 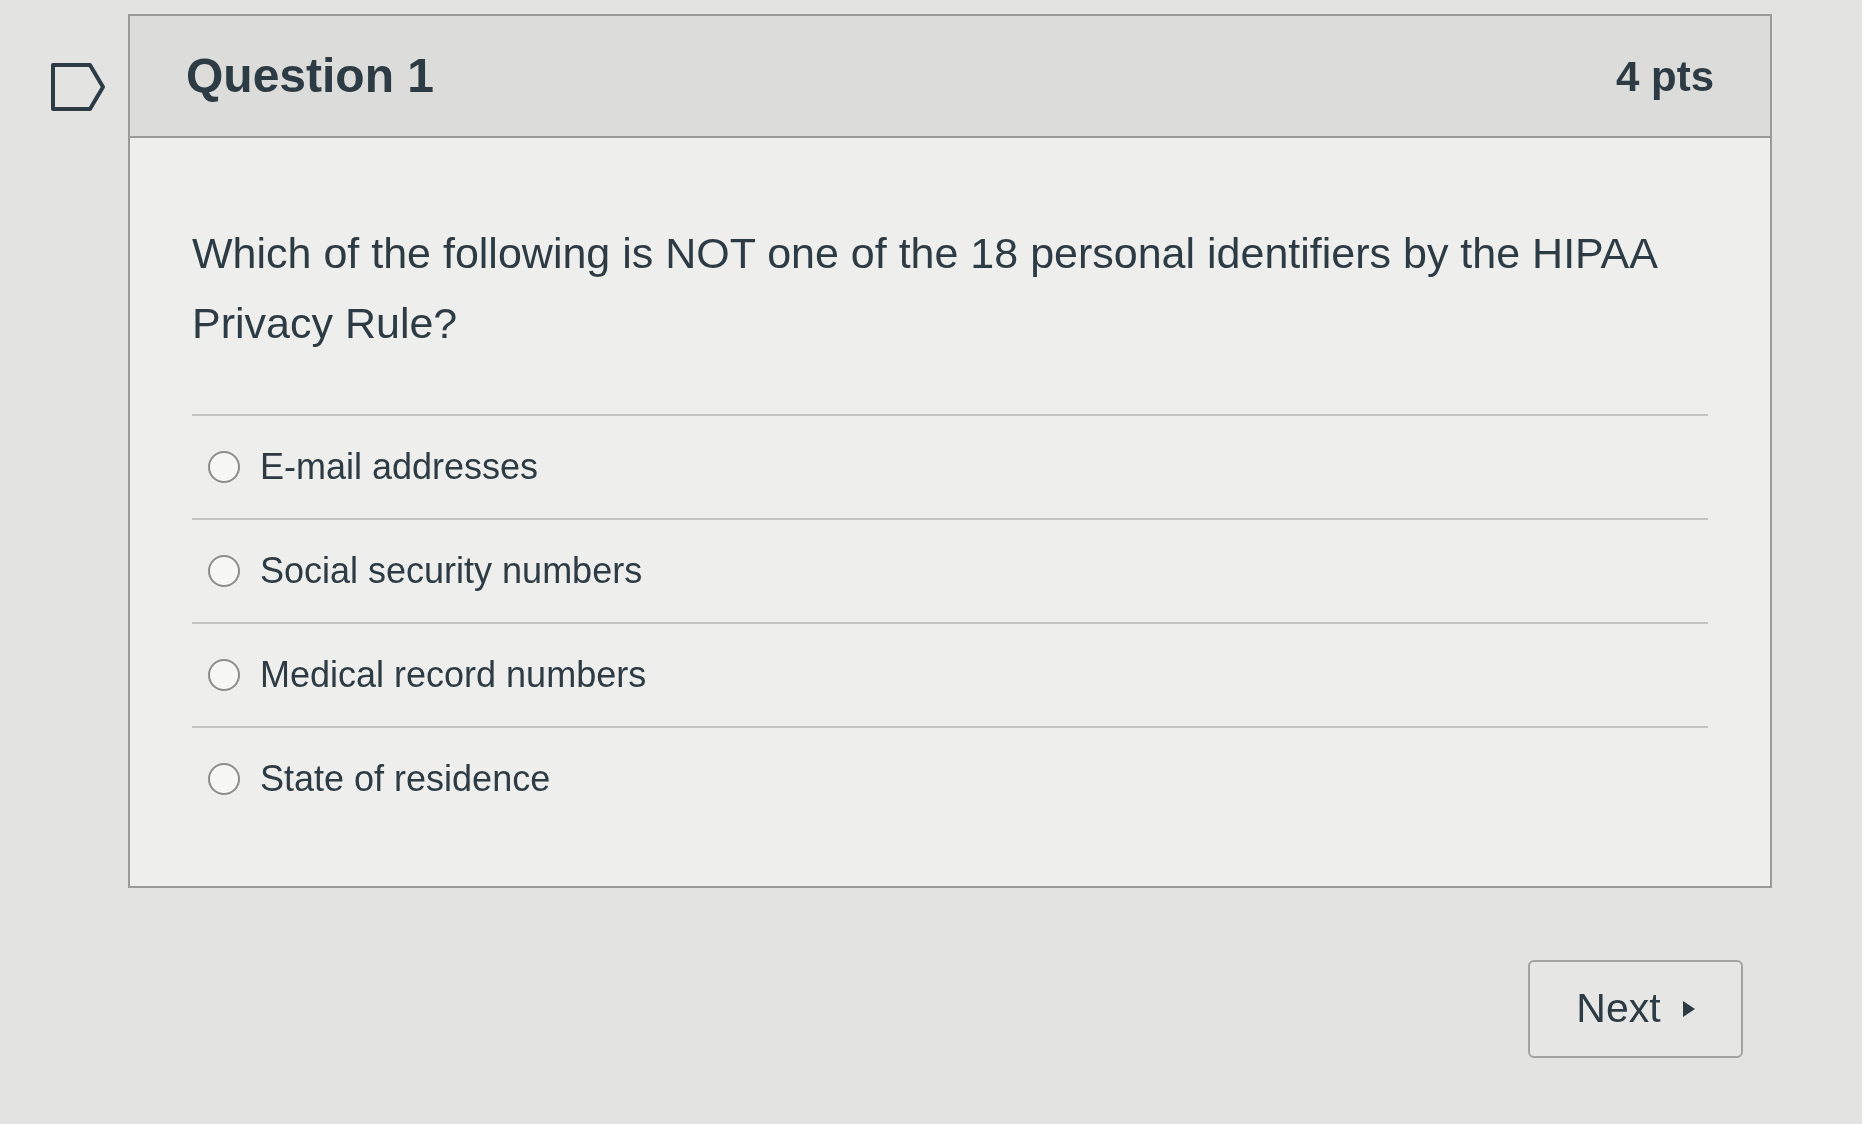 I want to click on caret-icon, so click(x=1688, y=1009).